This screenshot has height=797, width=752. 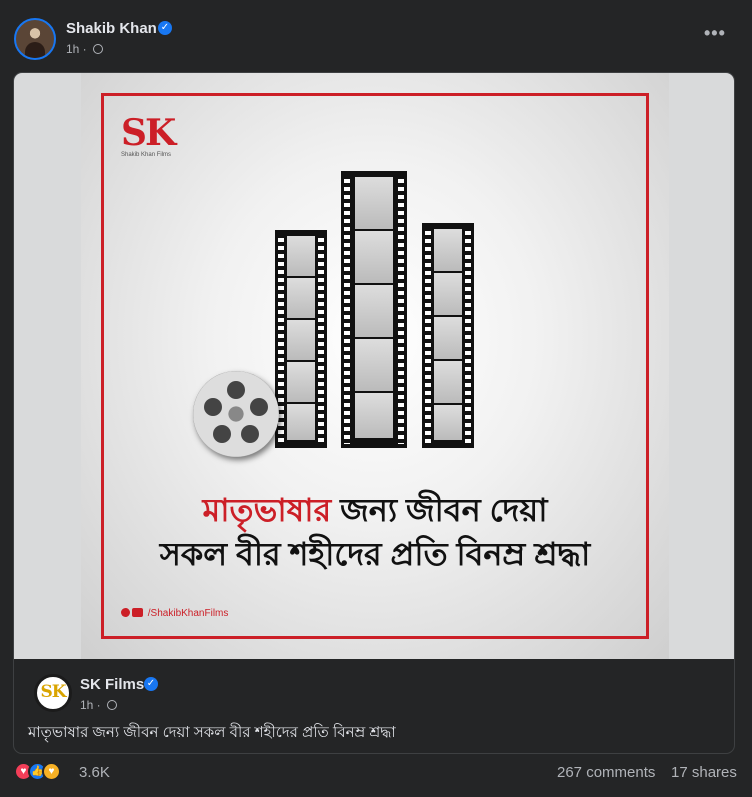 I want to click on more-icon: •••, so click(x=715, y=33).